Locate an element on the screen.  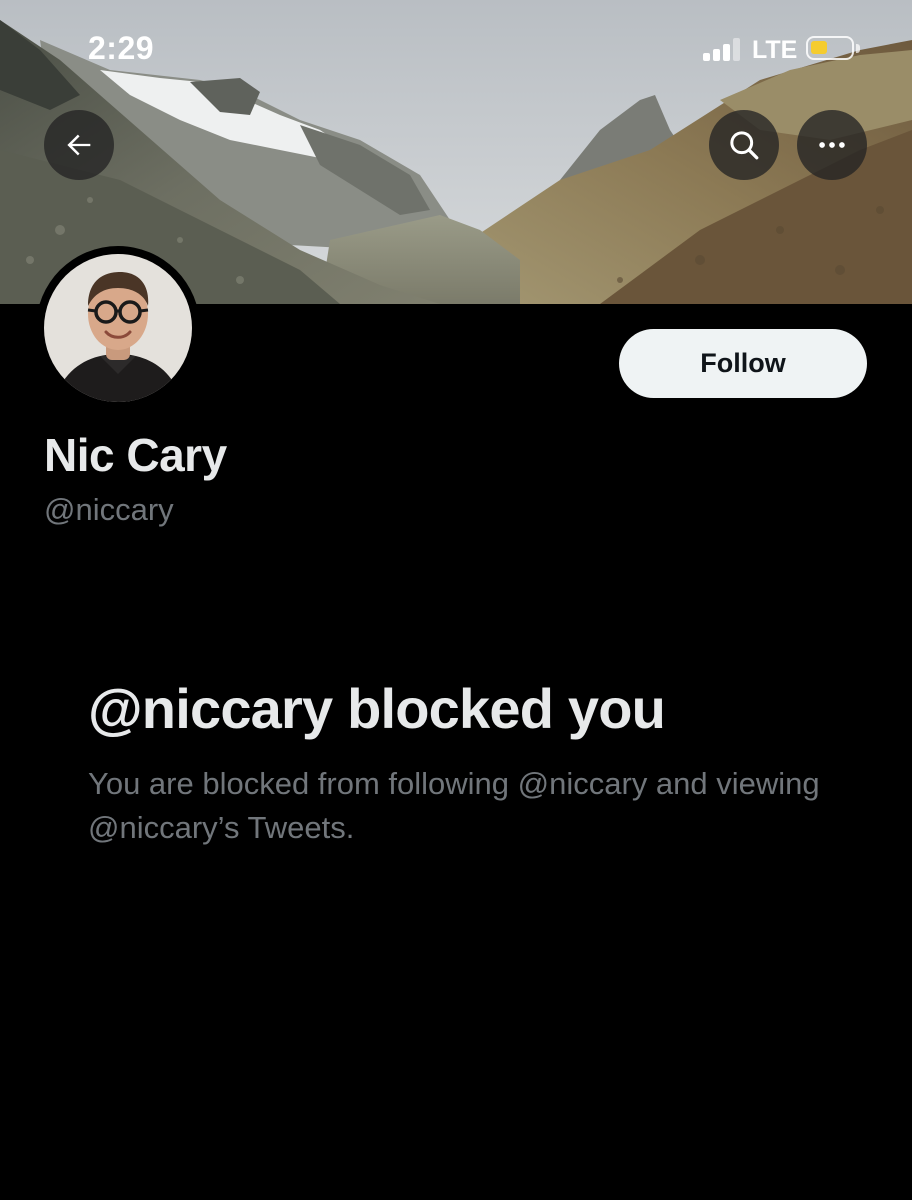
status-bar-time: 2:29 is located at coordinates (121, 48).